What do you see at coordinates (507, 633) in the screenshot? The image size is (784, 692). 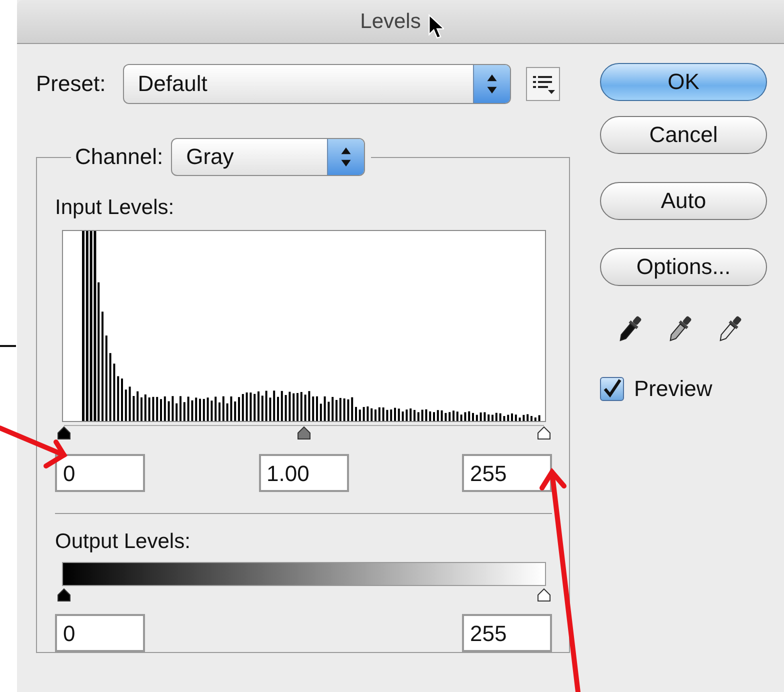 I see `output-field: 255` at bounding box center [507, 633].